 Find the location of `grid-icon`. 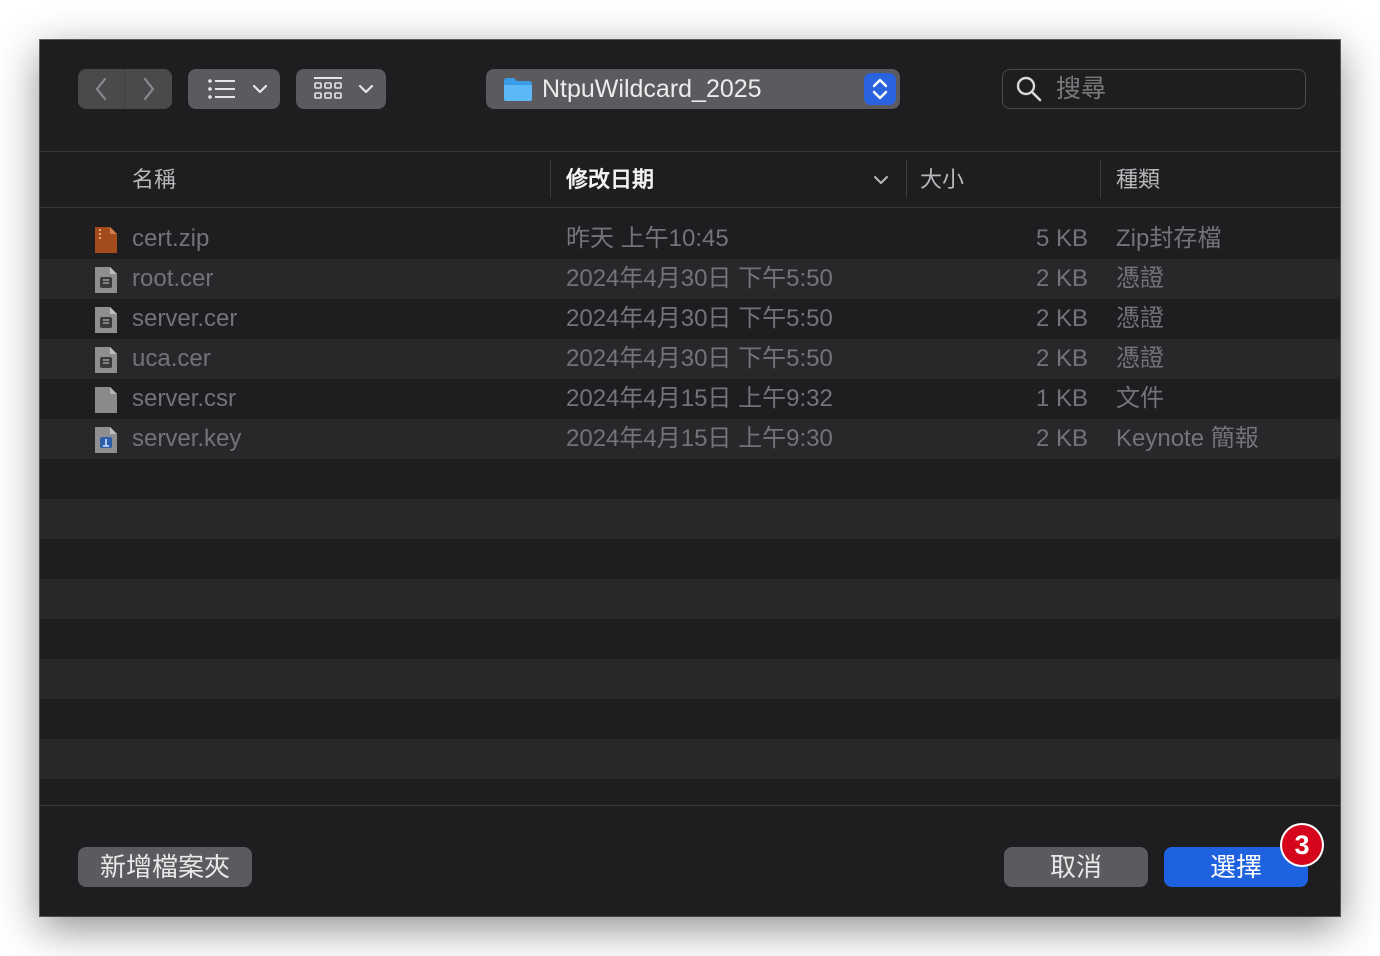

grid-icon is located at coordinates (328, 88).